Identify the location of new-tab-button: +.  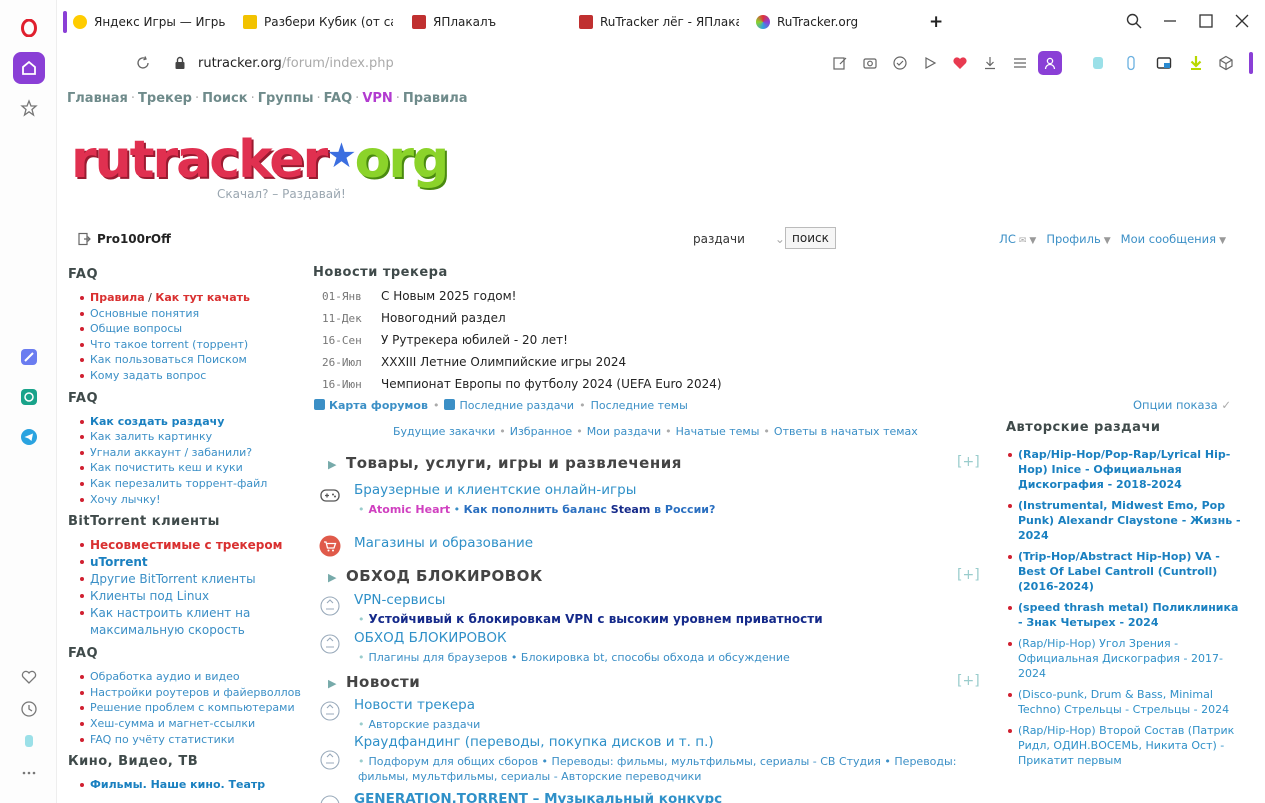
(939, 22).